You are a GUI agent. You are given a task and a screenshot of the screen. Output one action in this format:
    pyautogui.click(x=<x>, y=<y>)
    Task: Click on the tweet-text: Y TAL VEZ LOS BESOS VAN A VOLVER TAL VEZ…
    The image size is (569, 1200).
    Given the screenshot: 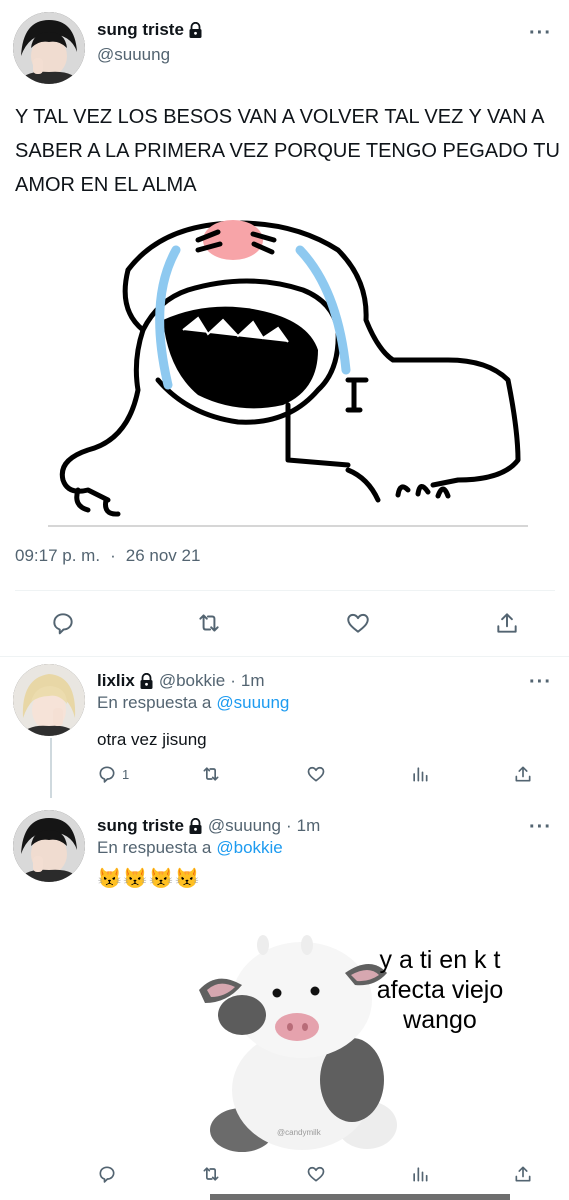 What is the action you would take?
    pyautogui.click(x=287, y=151)
    